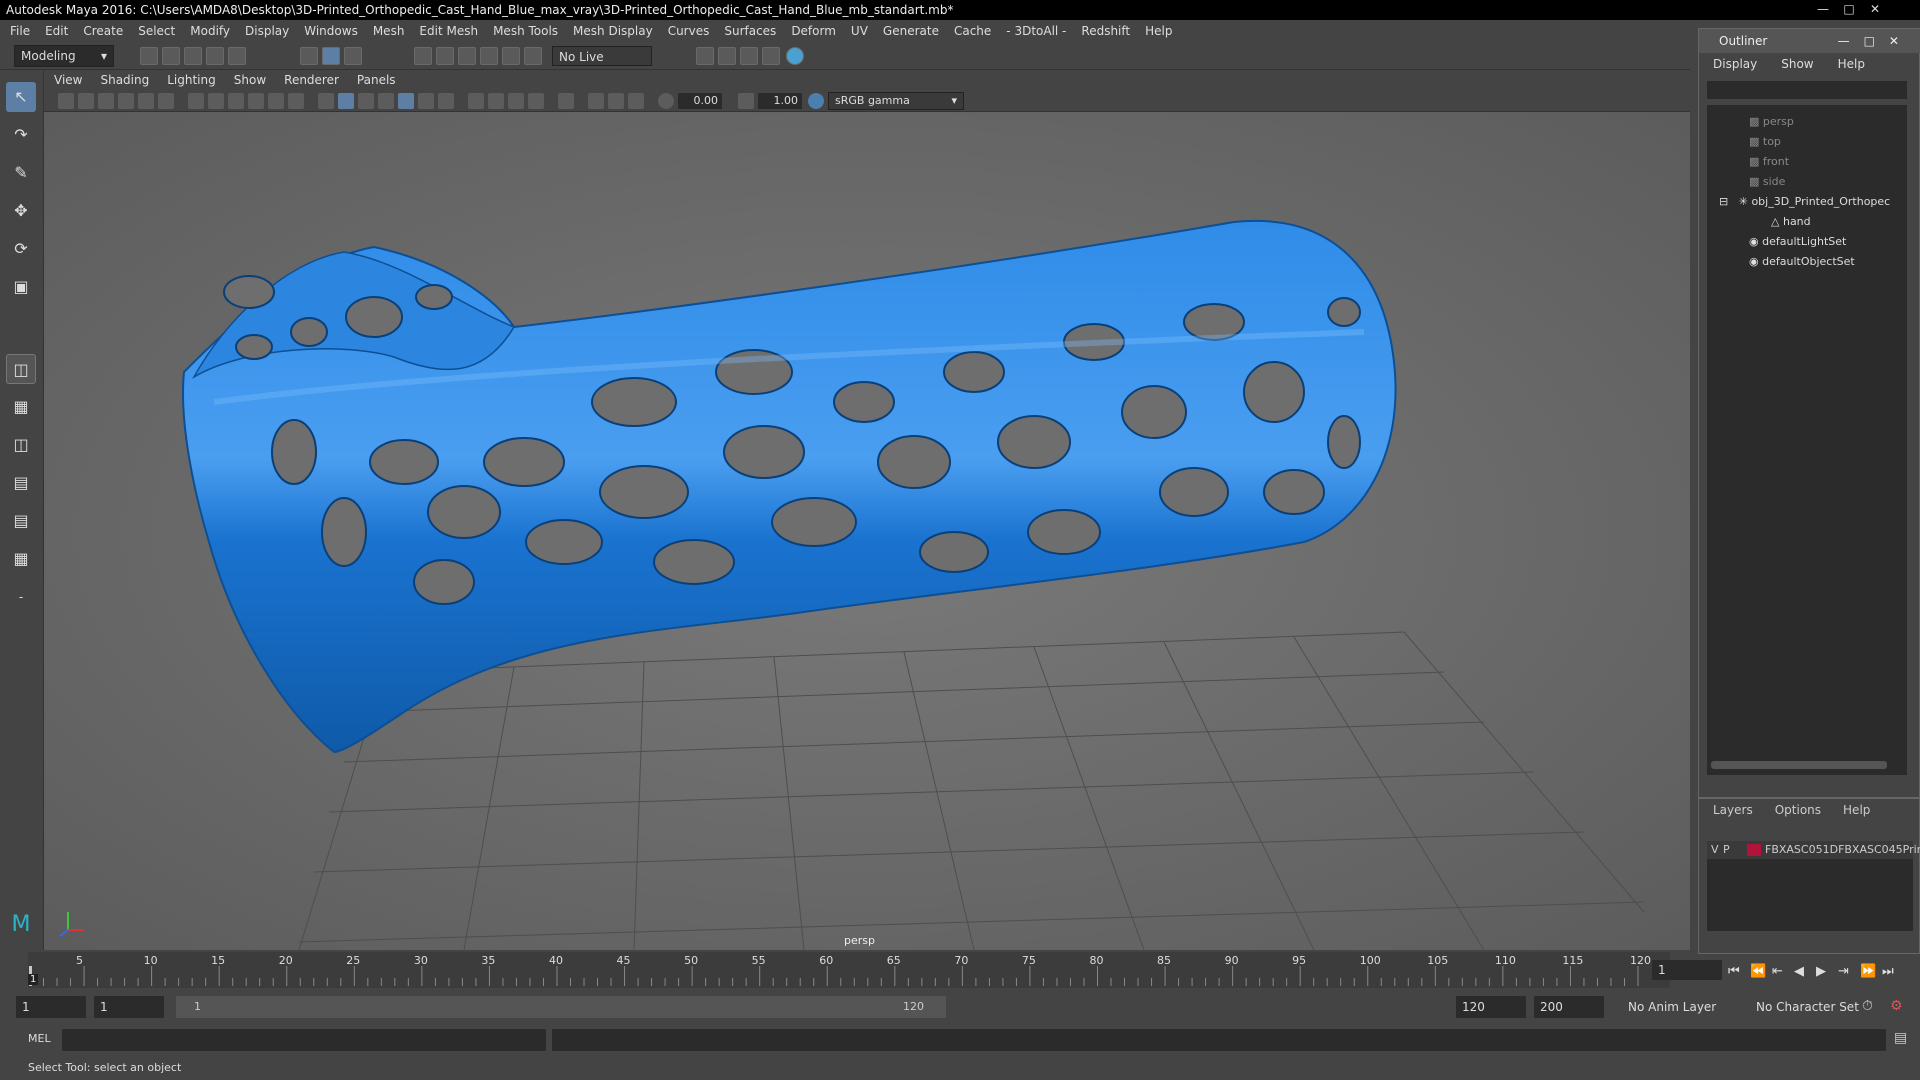 The width and height of the screenshot is (1920, 1080). What do you see at coordinates (1813, 850) in the screenshot?
I see `layer-row: V P FBXASC051DFBXASC045Print` at bounding box center [1813, 850].